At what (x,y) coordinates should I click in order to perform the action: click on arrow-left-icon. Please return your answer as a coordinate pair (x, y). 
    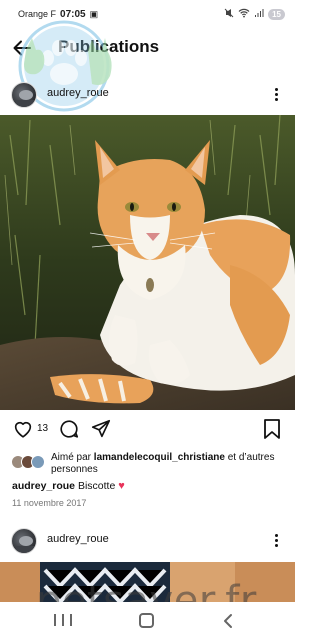
    Looking at the image, I should click on (22, 48).